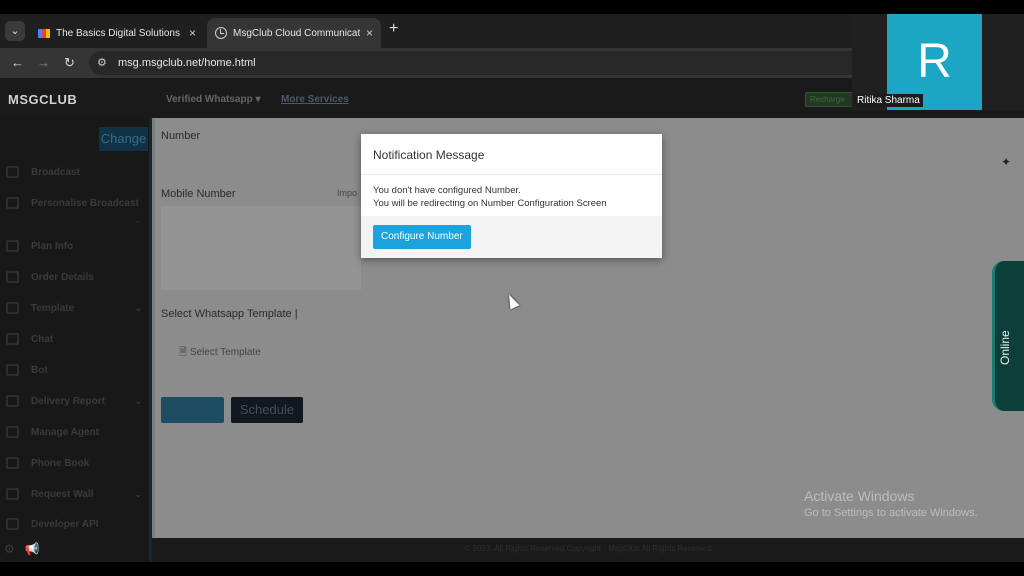  I want to click on report-icon, so click(12, 401).